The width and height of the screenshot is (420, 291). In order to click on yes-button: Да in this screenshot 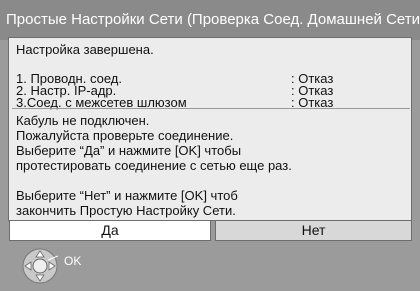, I will do `click(110, 230)`.